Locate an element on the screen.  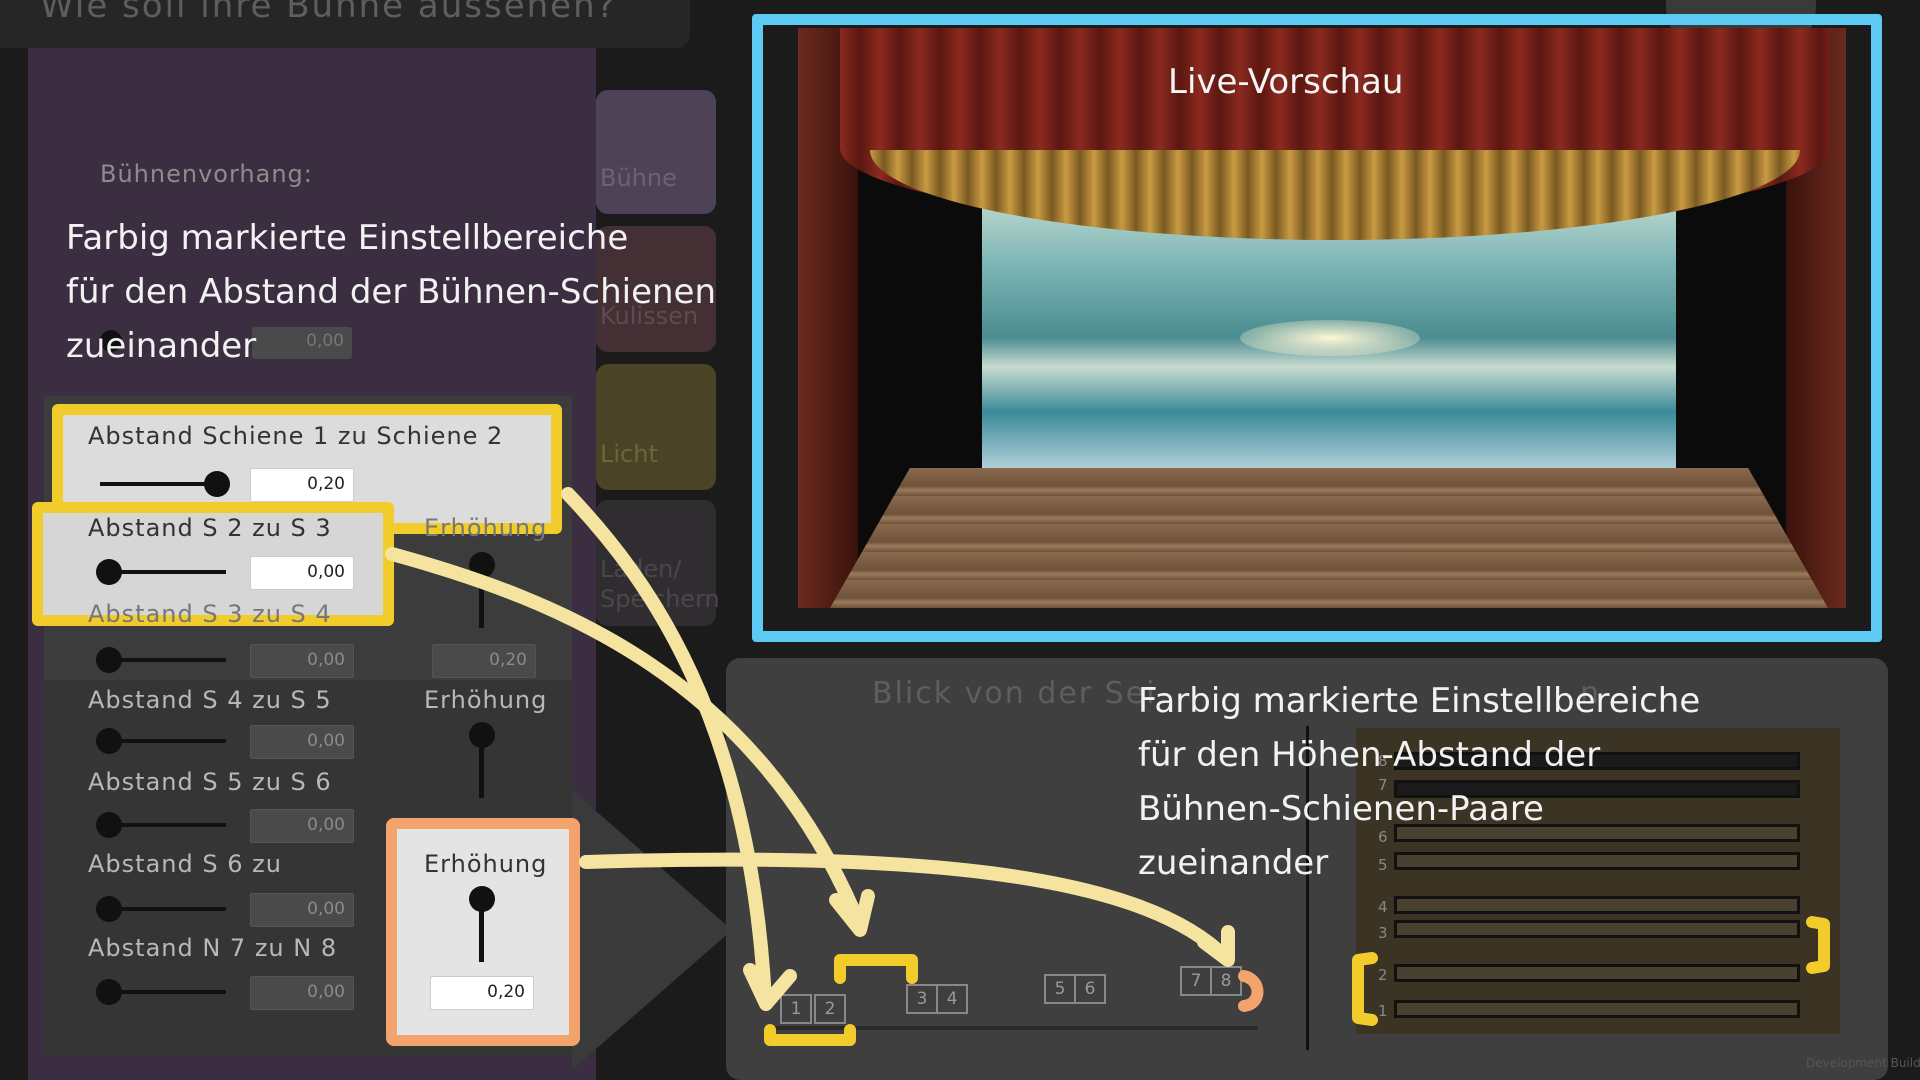
bracket-elevation is located at coordinates (1251, 991).